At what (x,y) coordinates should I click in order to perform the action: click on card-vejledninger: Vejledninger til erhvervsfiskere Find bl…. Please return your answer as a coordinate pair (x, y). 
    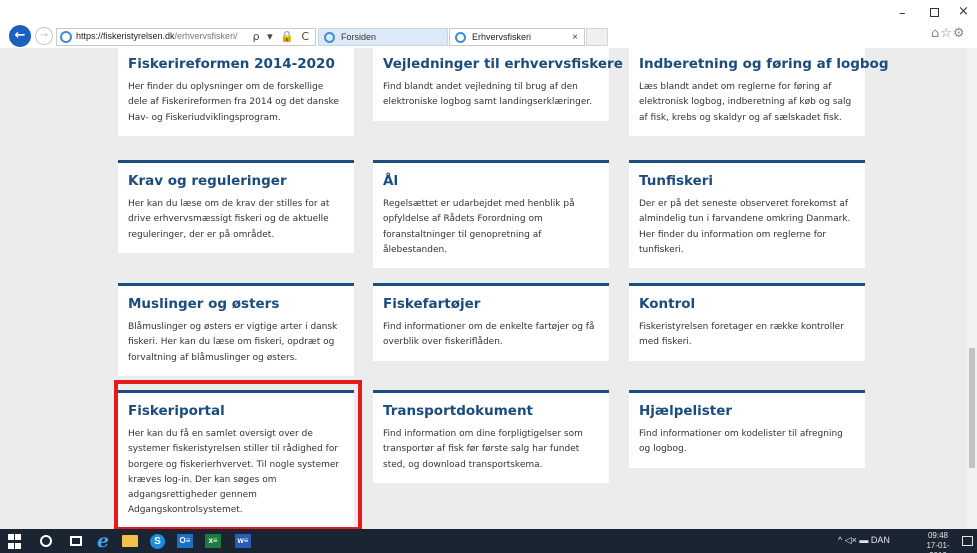
    Looking at the image, I should click on (498, 84).